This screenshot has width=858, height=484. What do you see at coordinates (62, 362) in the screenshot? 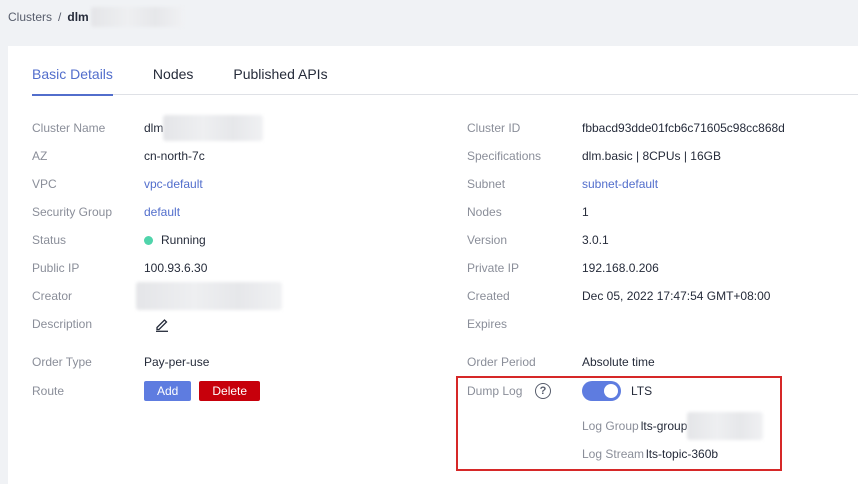
I see `order-type-label: Order Type` at bounding box center [62, 362].